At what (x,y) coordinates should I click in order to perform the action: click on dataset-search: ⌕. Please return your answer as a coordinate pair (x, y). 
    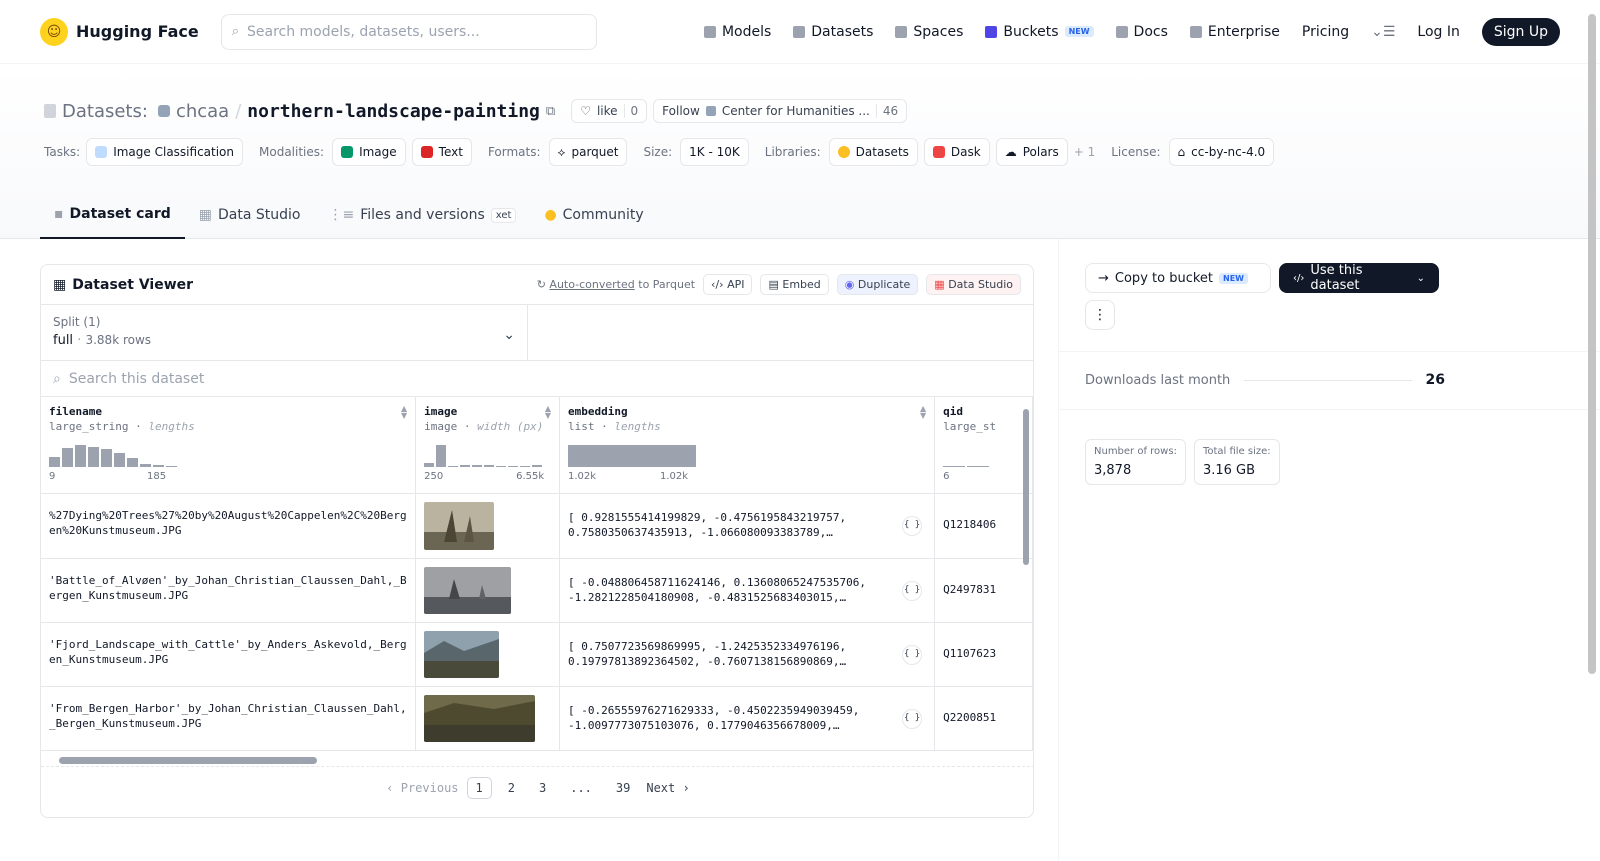
    Looking at the image, I should click on (537, 379).